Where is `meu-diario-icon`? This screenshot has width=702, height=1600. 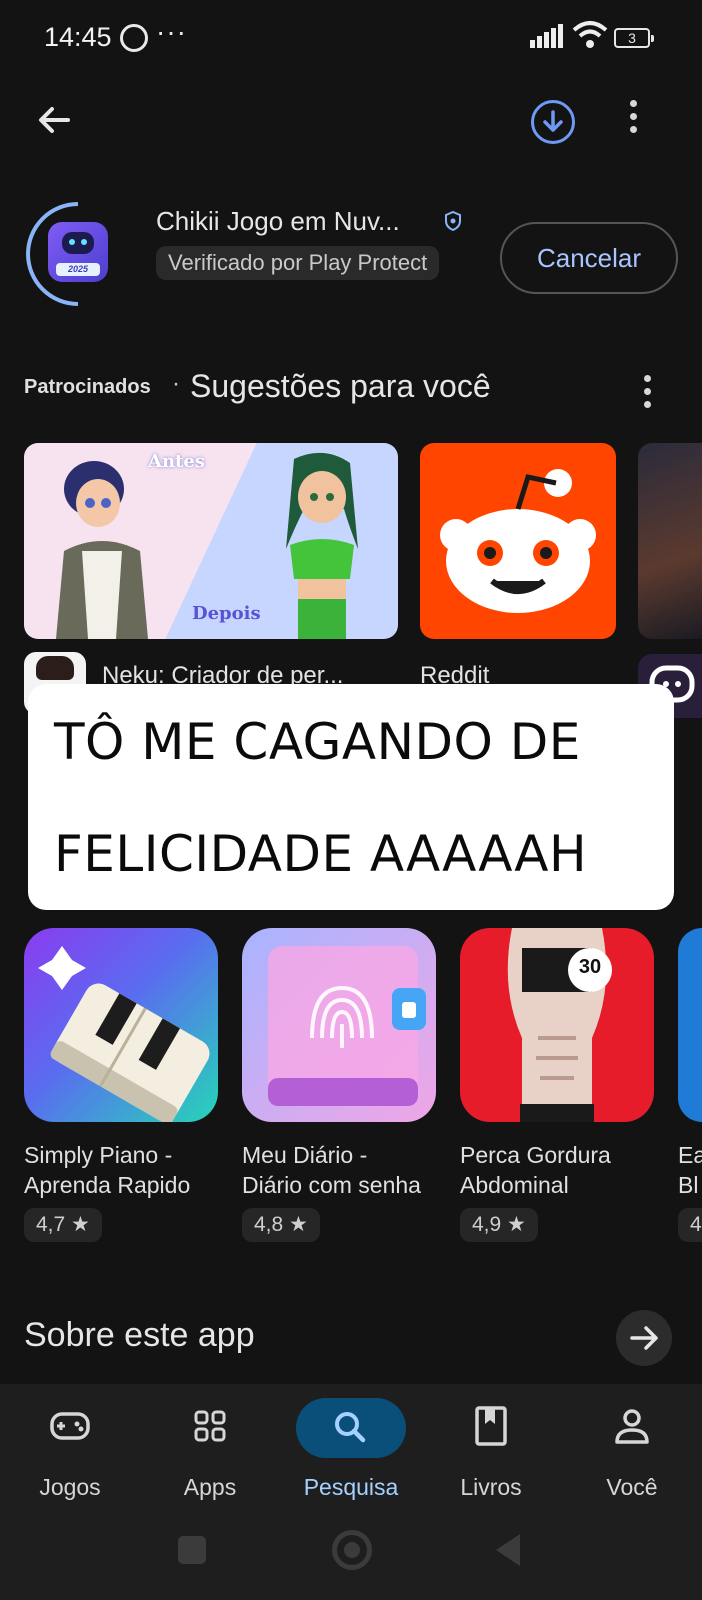
meu-diario-icon is located at coordinates (339, 1025).